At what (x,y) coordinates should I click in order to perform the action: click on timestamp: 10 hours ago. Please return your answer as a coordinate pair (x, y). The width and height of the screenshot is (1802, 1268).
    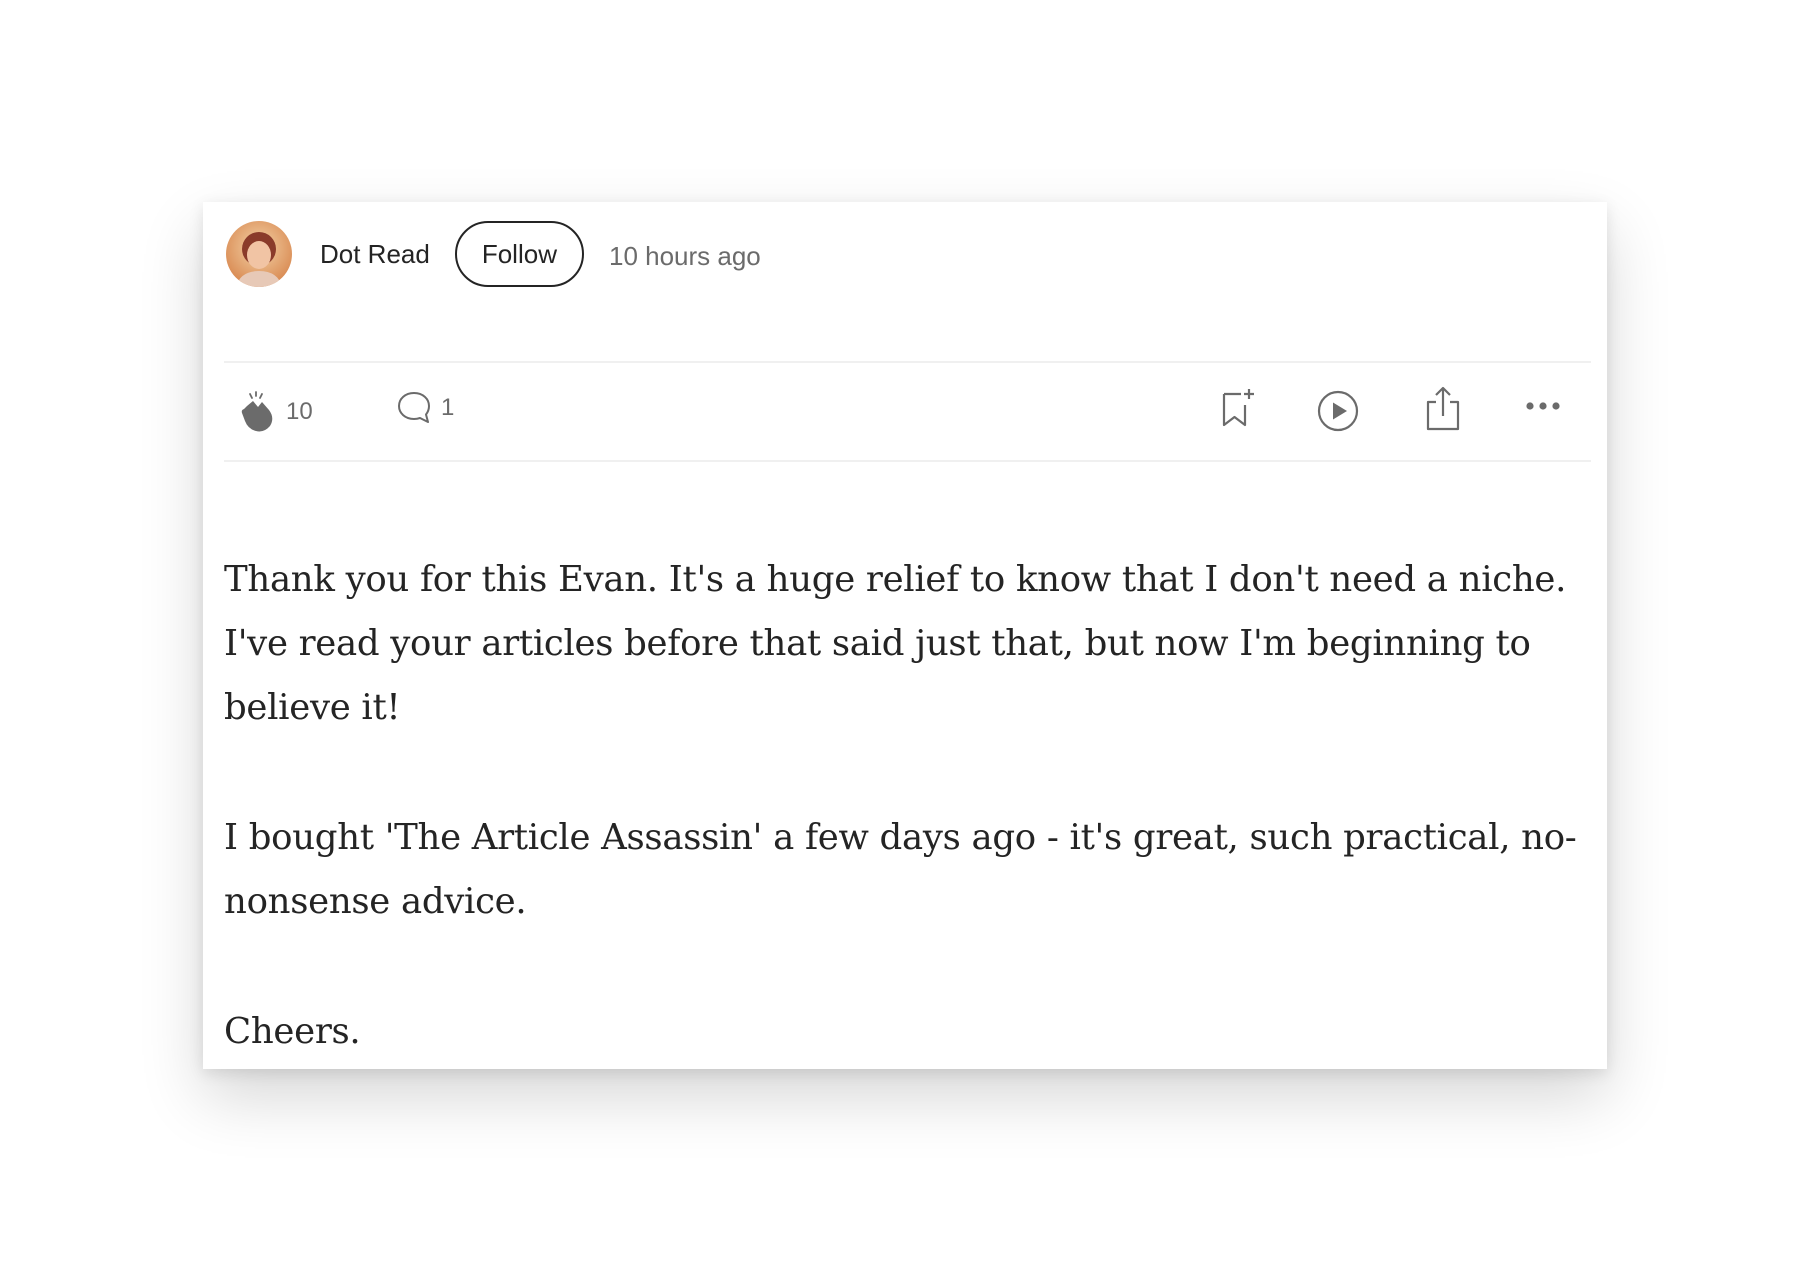
    Looking at the image, I should click on (684, 255).